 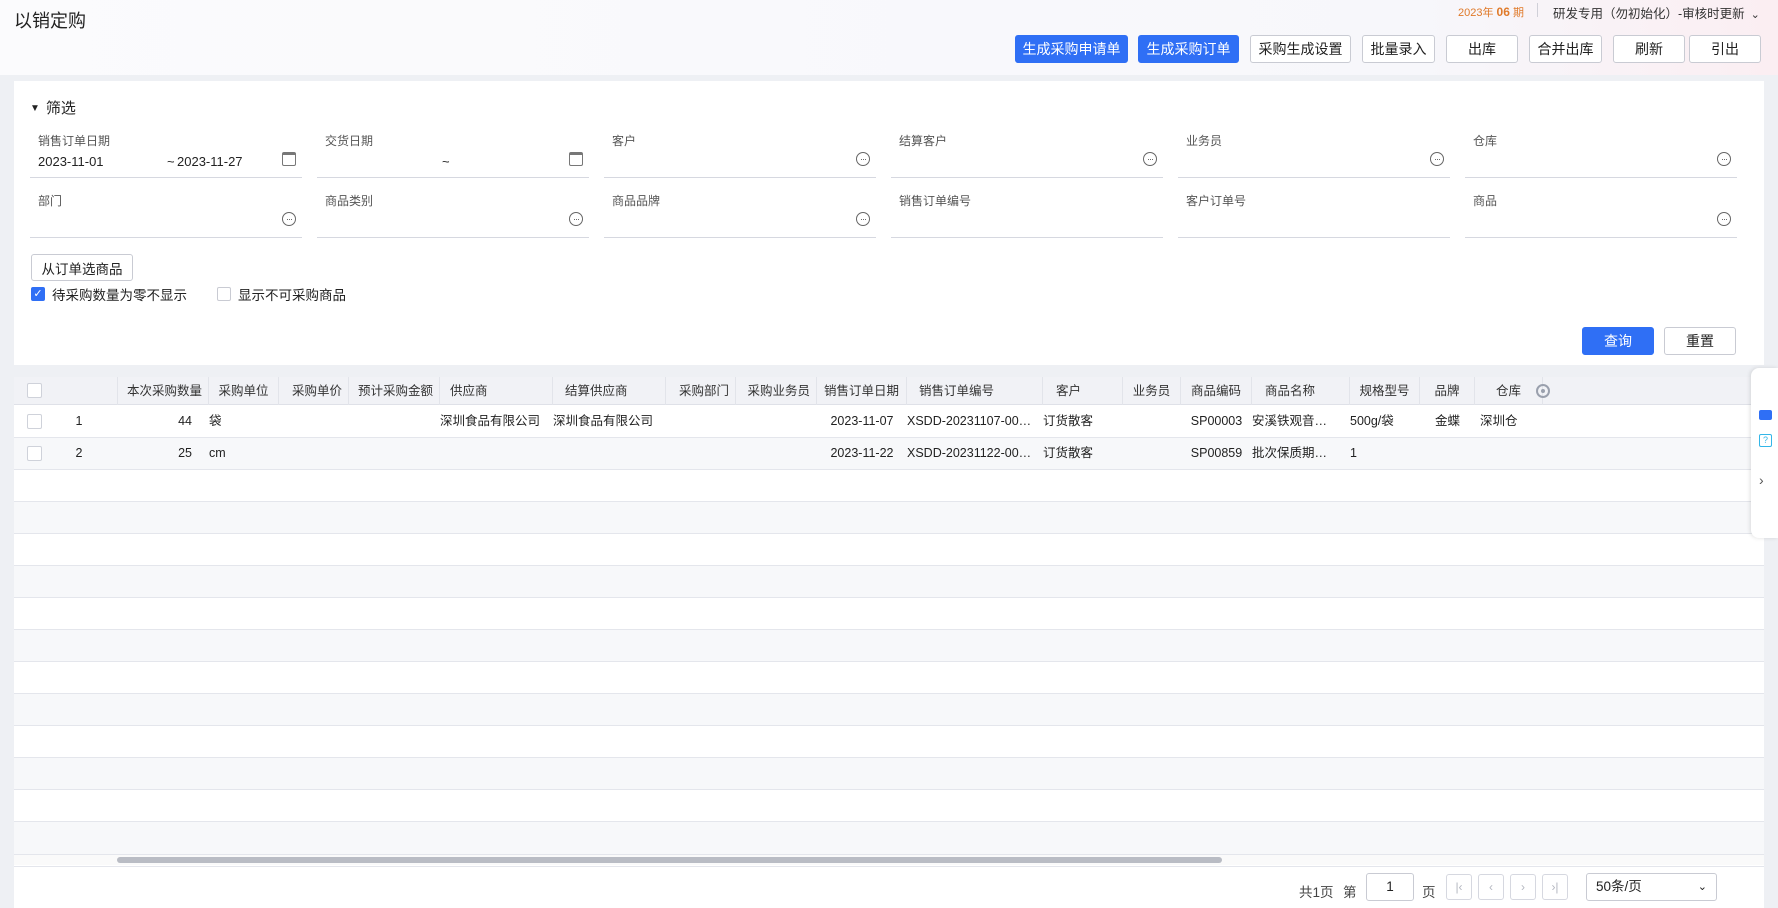 What do you see at coordinates (1700, 341) in the screenshot?
I see `reset-button: 重置` at bounding box center [1700, 341].